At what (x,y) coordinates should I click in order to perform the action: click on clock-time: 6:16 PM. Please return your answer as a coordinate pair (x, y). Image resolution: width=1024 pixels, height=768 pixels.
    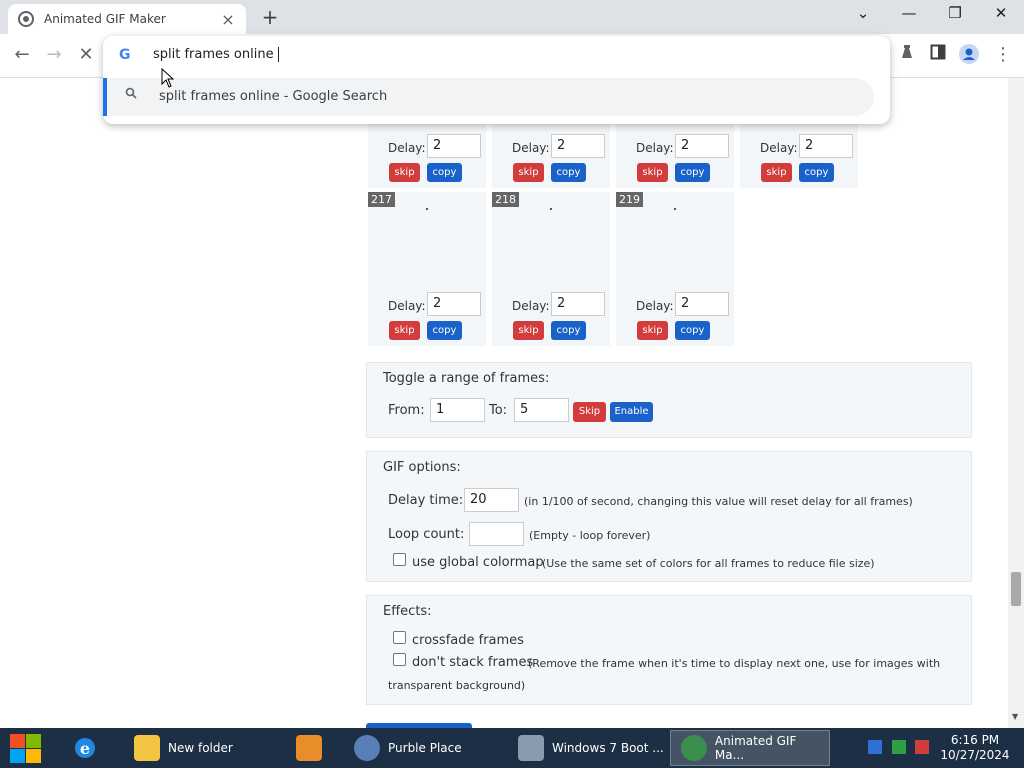
    Looking at the image, I should click on (975, 740).